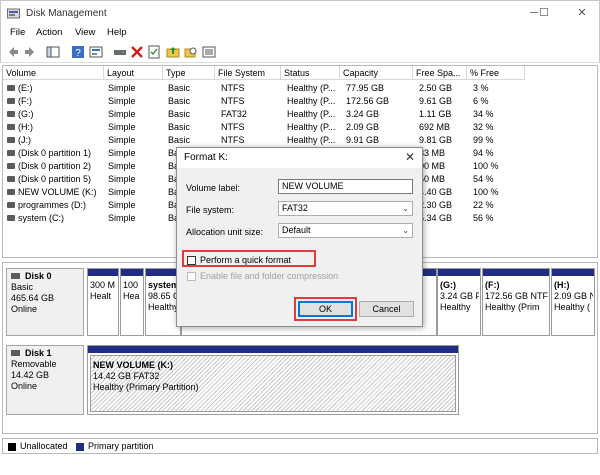 This screenshot has height=475, width=600. What do you see at coordinates (173, 52) in the screenshot?
I see `folder-up-icon` at bounding box center [173, 52].